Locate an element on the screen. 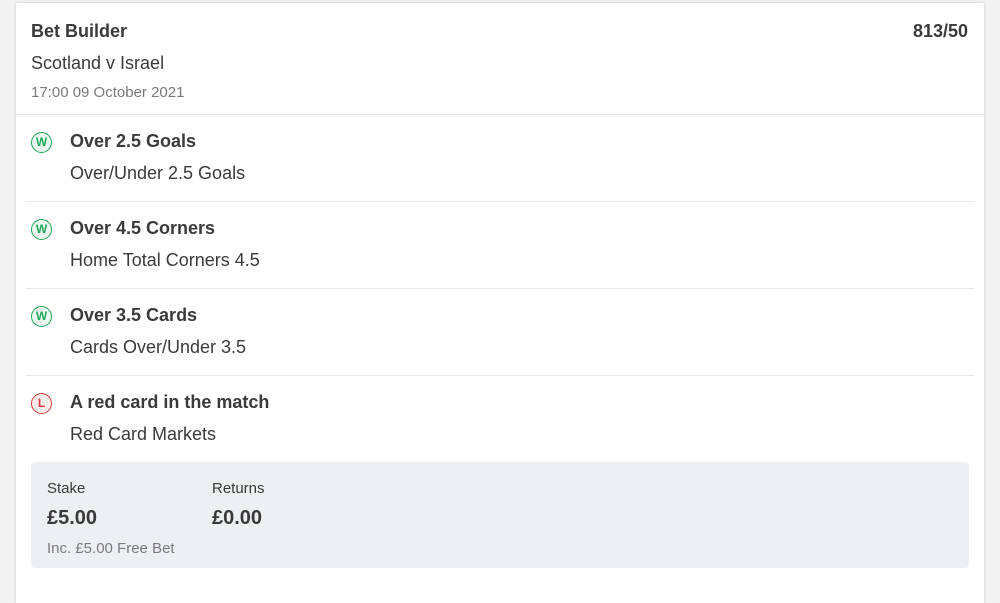  stake-value: £5.00 is located at coordinates (72, 518).